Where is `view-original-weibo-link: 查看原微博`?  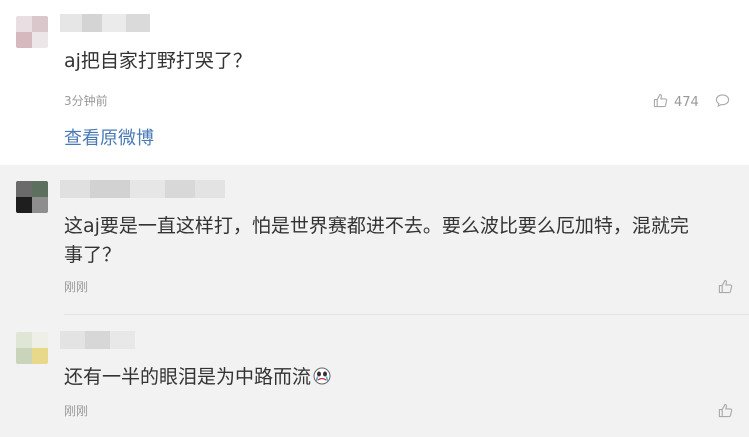 view-original-weibo-link: 查看原微博 is located at coordinates (109, 139).